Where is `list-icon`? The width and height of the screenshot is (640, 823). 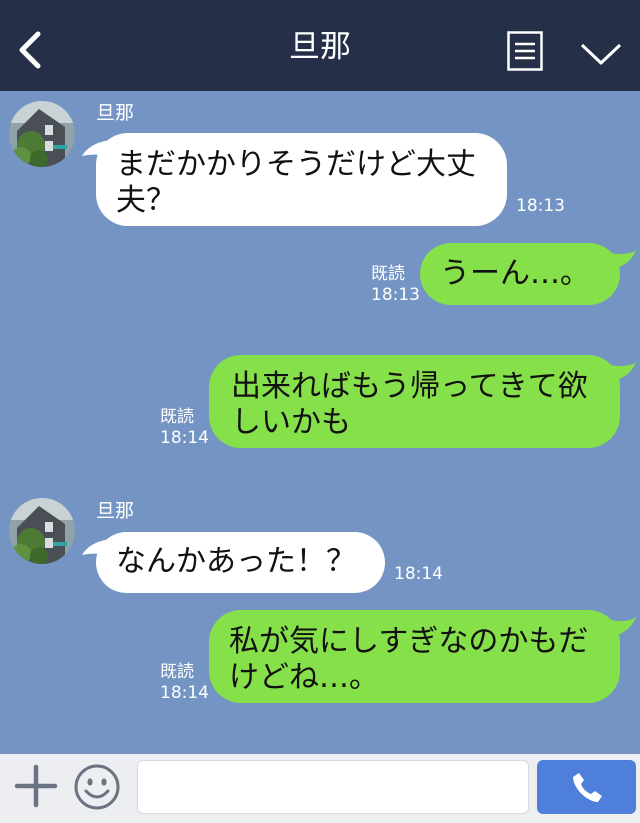
list-icon is located at coordinates (525, 51).